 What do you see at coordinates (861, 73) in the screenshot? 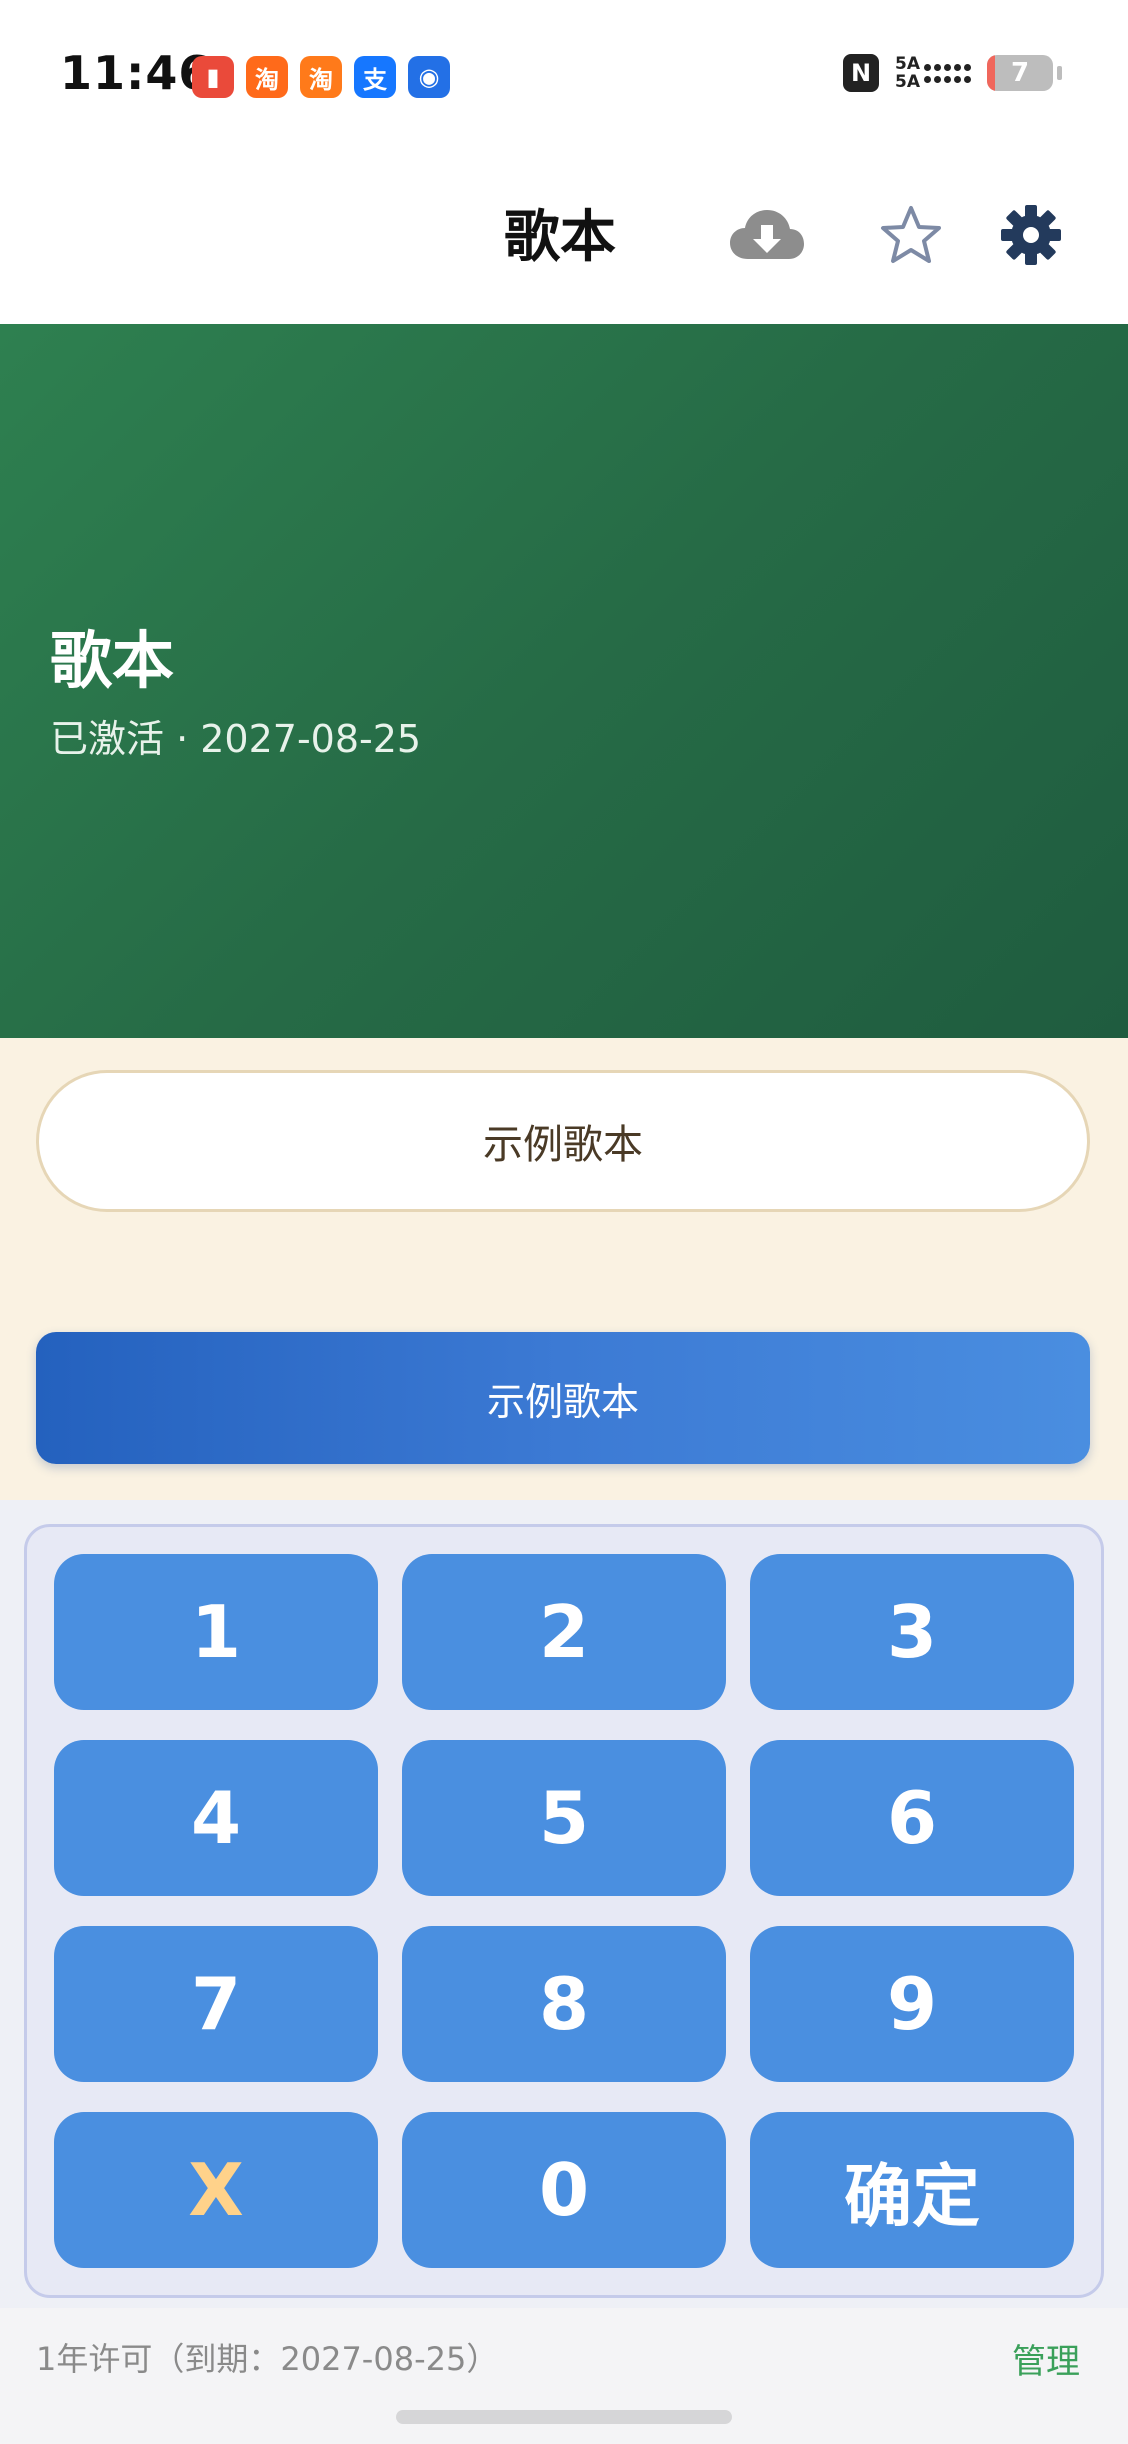
I see `nfc-icon: N` at bounding box center [861, 73].